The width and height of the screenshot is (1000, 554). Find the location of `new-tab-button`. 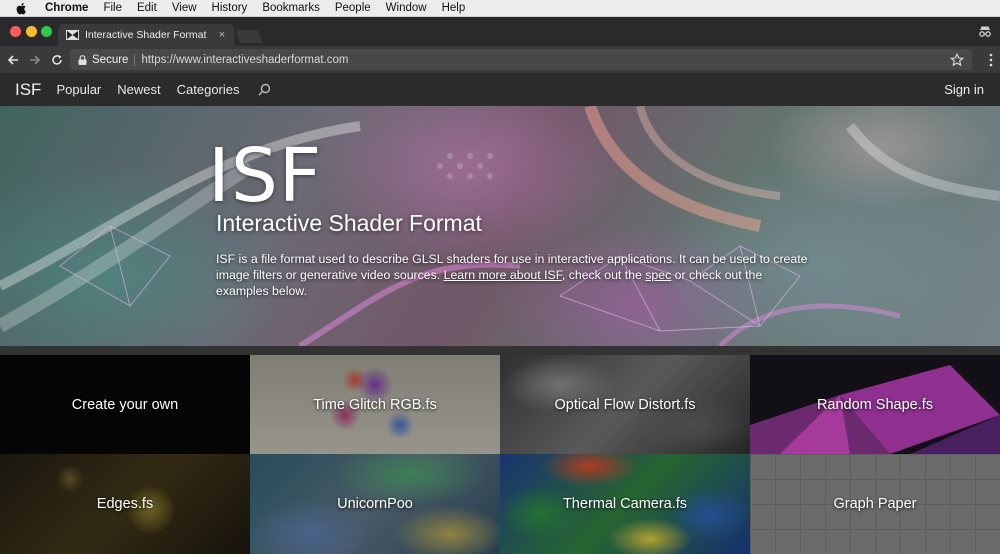

new-tab-button is located at coordinates (249, 36).